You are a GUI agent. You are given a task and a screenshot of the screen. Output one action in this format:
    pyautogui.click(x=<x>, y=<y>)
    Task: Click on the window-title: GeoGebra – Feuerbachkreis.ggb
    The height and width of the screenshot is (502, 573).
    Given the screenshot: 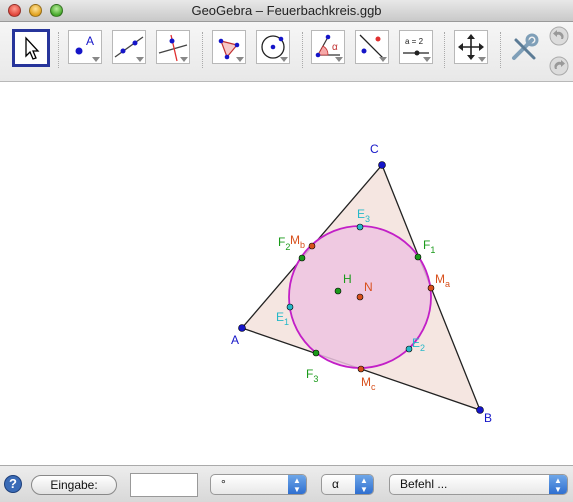 What is the action you would take?
    pyautogui.click(x=286, y=10)
    